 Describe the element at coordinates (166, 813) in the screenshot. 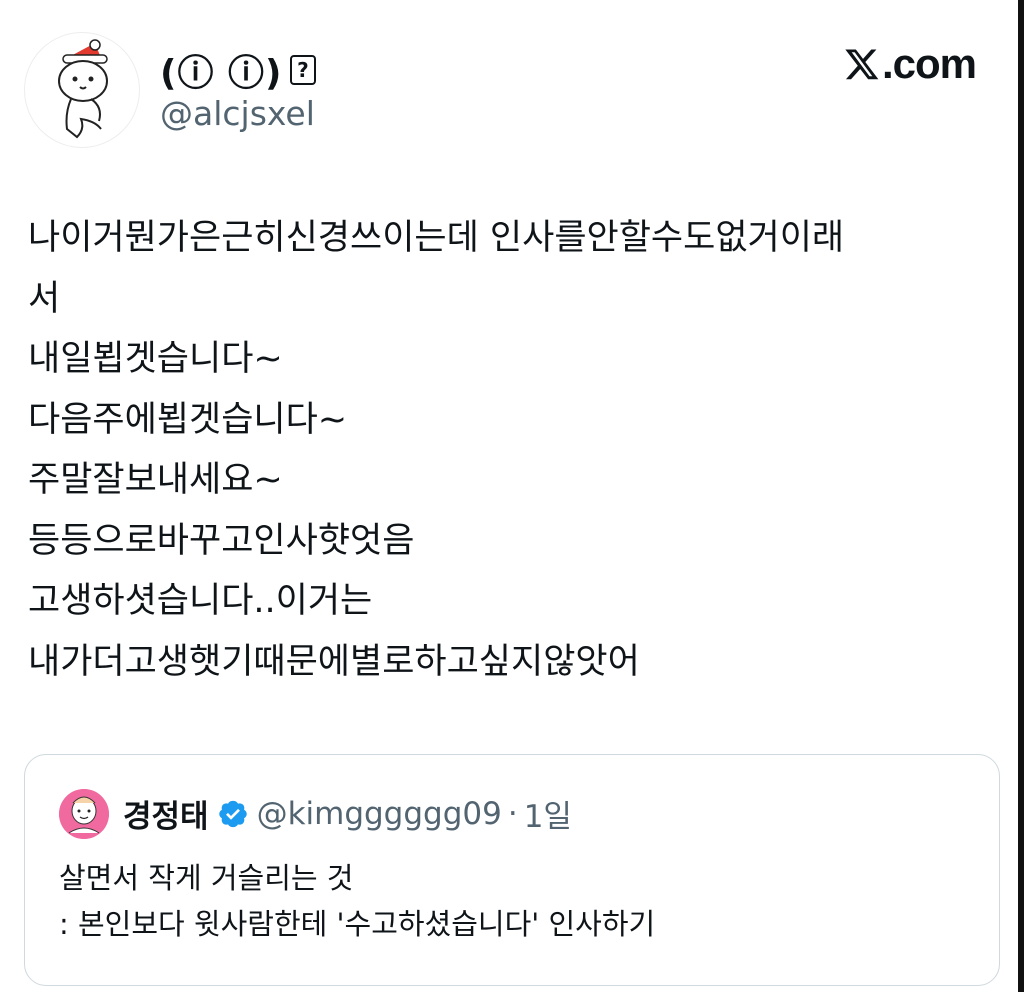

I see `quoted-author-name: 경정태` at that location.